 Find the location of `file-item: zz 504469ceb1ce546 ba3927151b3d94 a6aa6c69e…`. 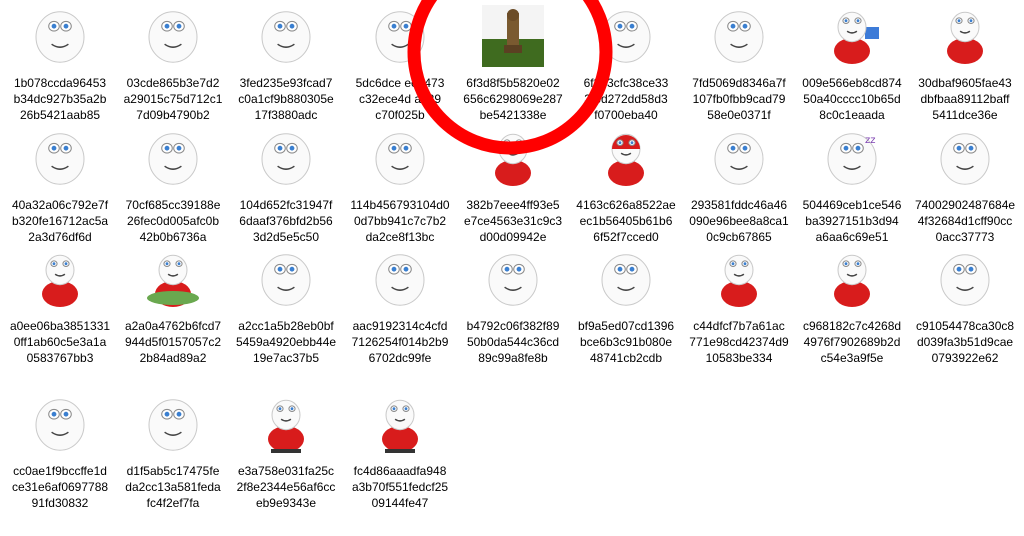

file-item: zz 504469ceb1ce546 ba3927151b3d94 a6aa6c69e… is located at coordinates (852, 186).